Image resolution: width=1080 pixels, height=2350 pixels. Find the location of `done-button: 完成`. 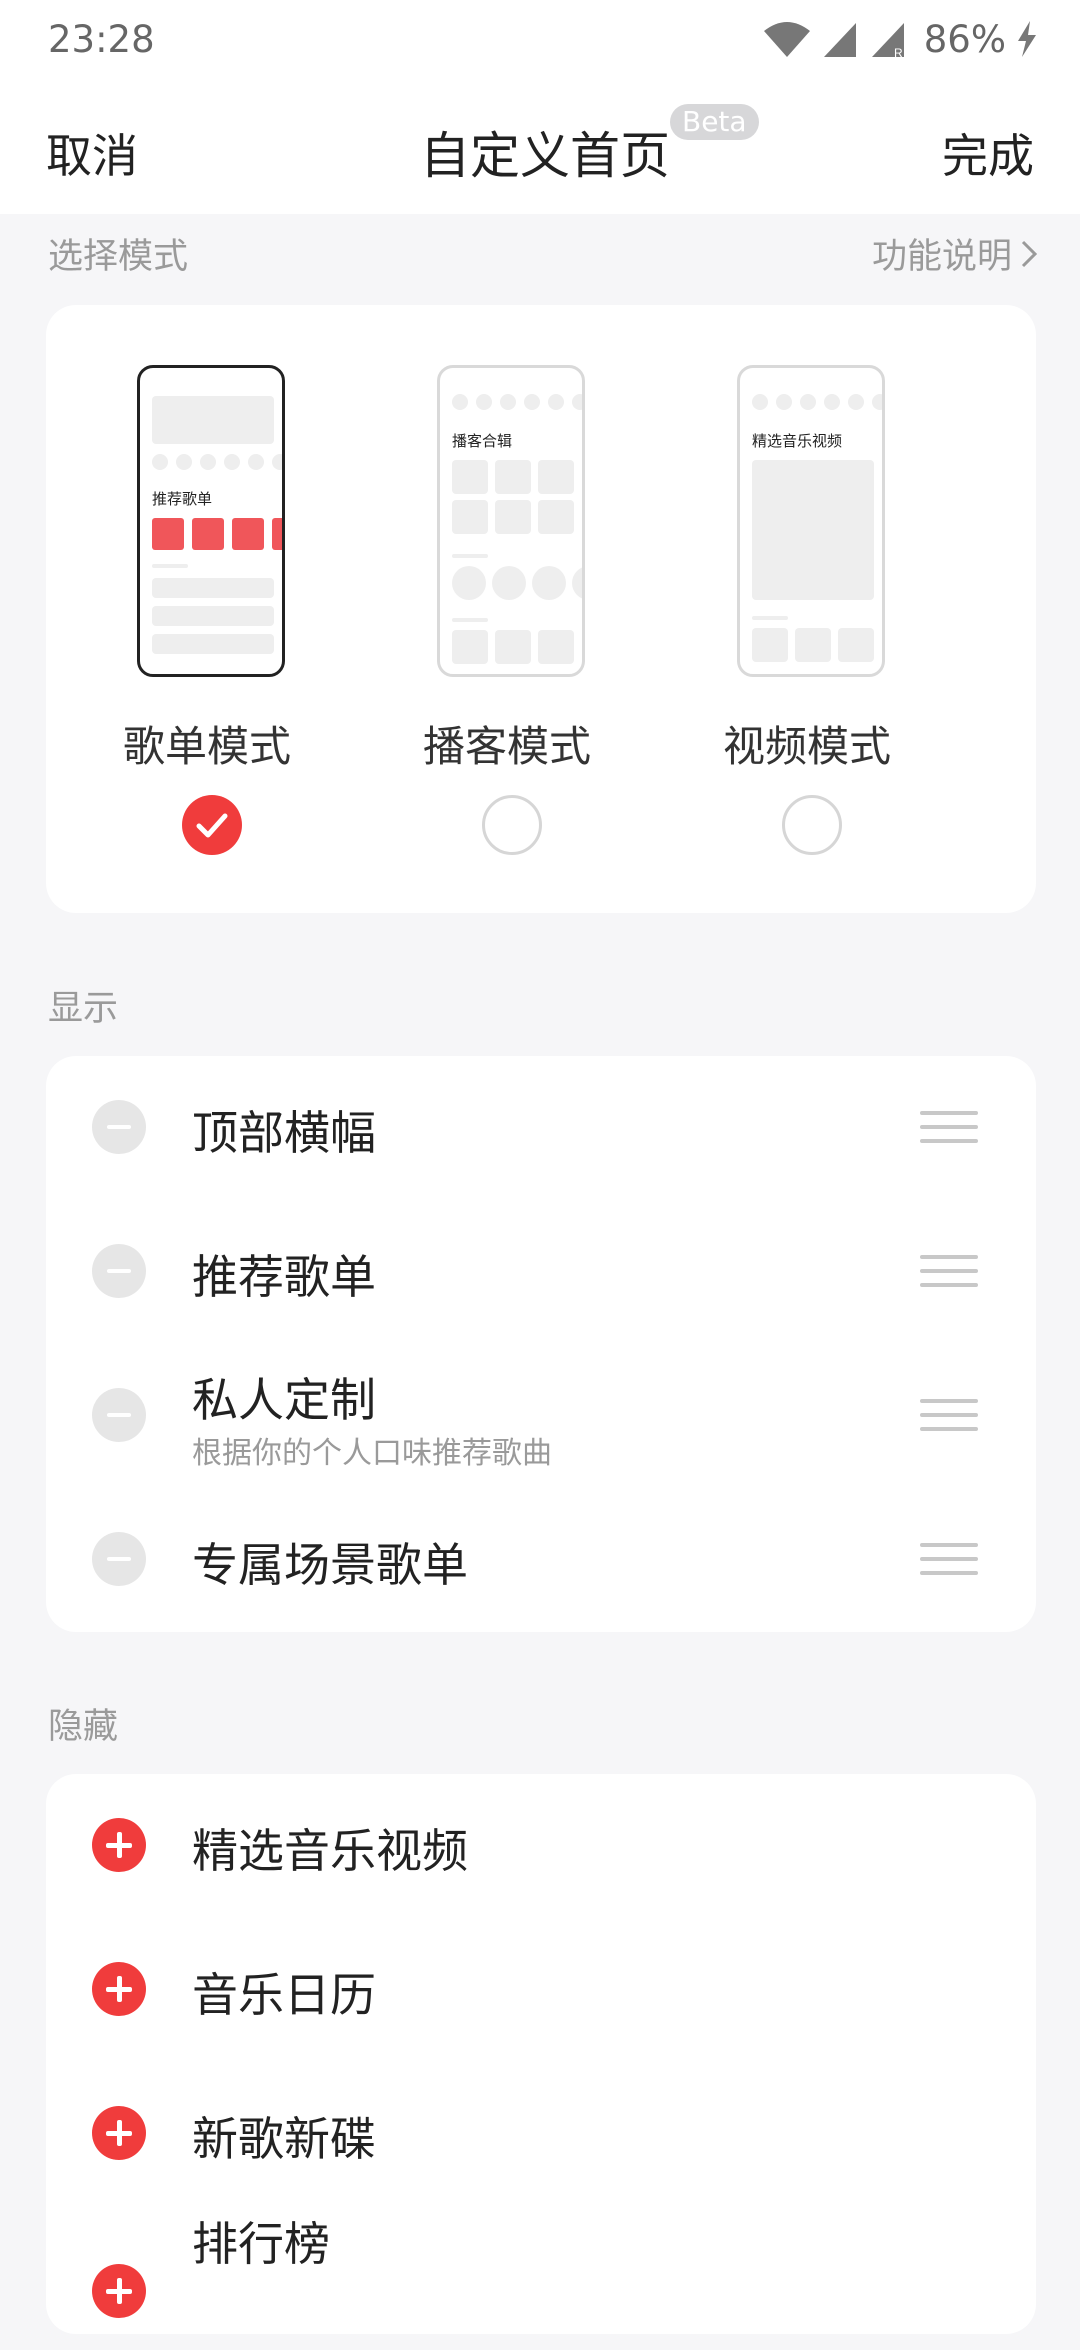

done-button: 完成 is located at coordinates (988, 153).